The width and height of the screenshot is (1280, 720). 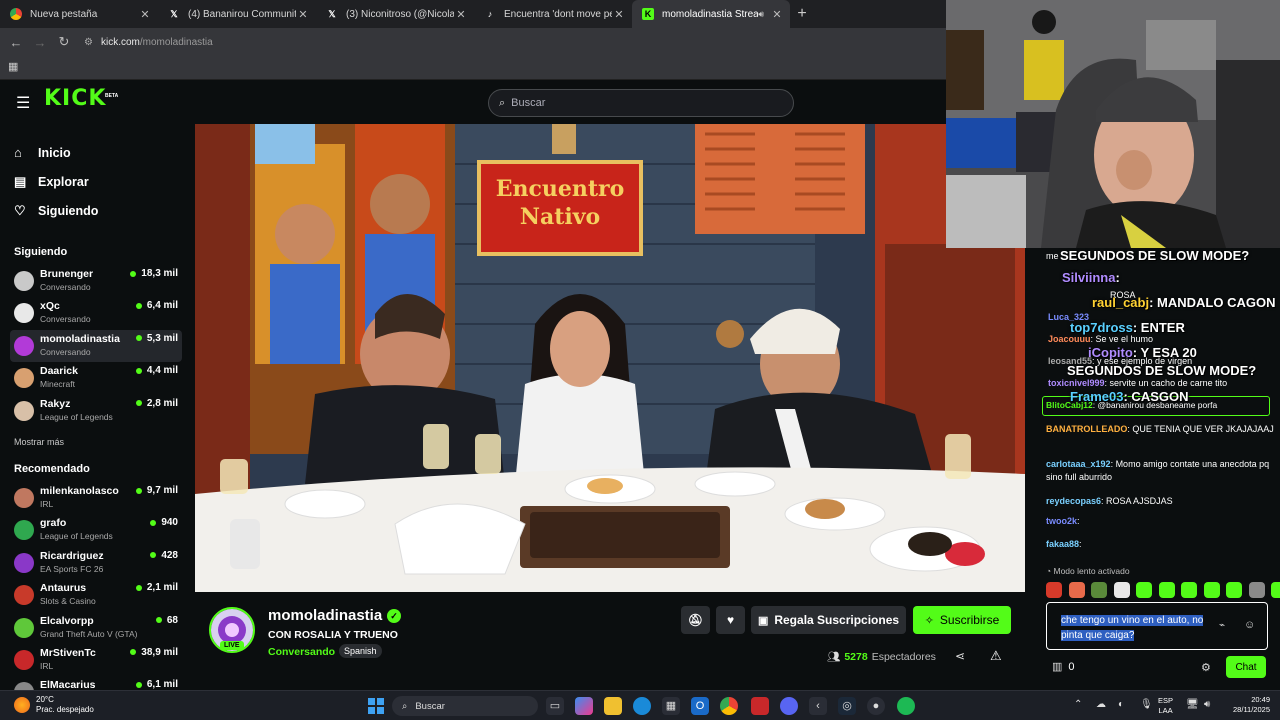 I want to click on tray-icon: ◐, so click(x=1121, y=704).